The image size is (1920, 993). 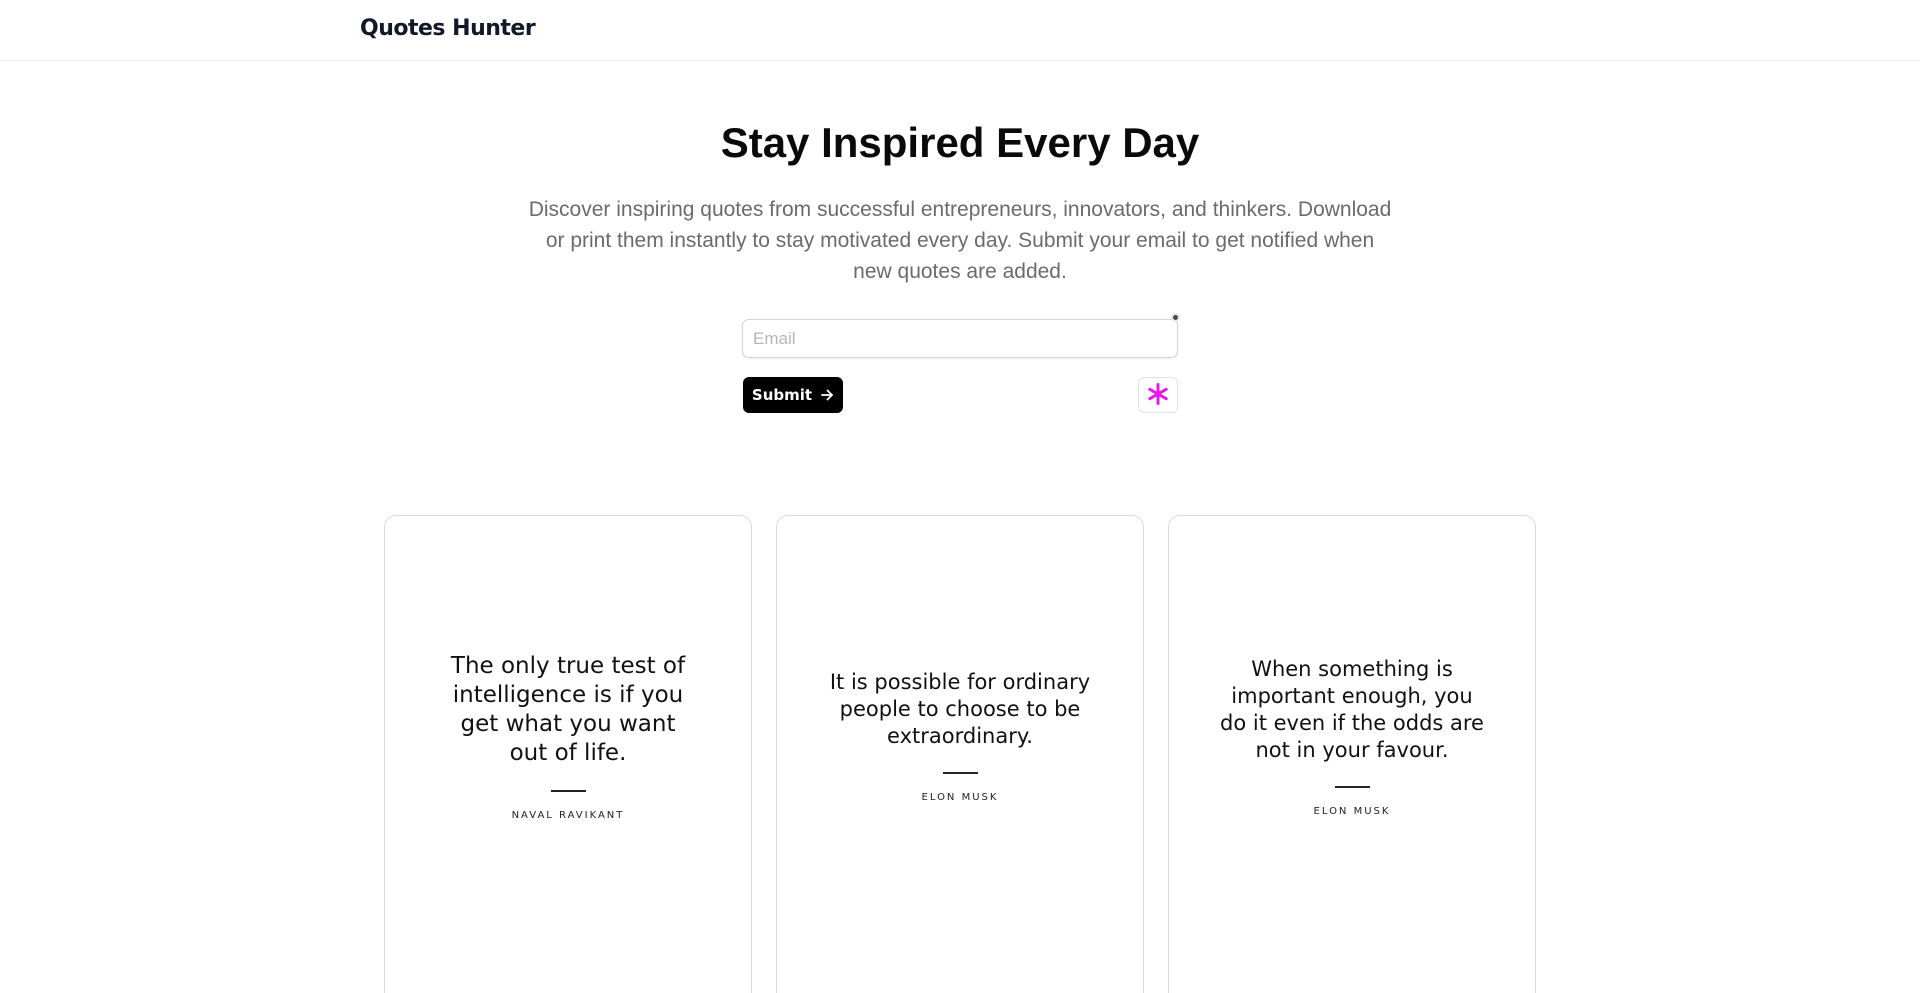 I want to click on input-status-dot, so click(x=1175, y=317).